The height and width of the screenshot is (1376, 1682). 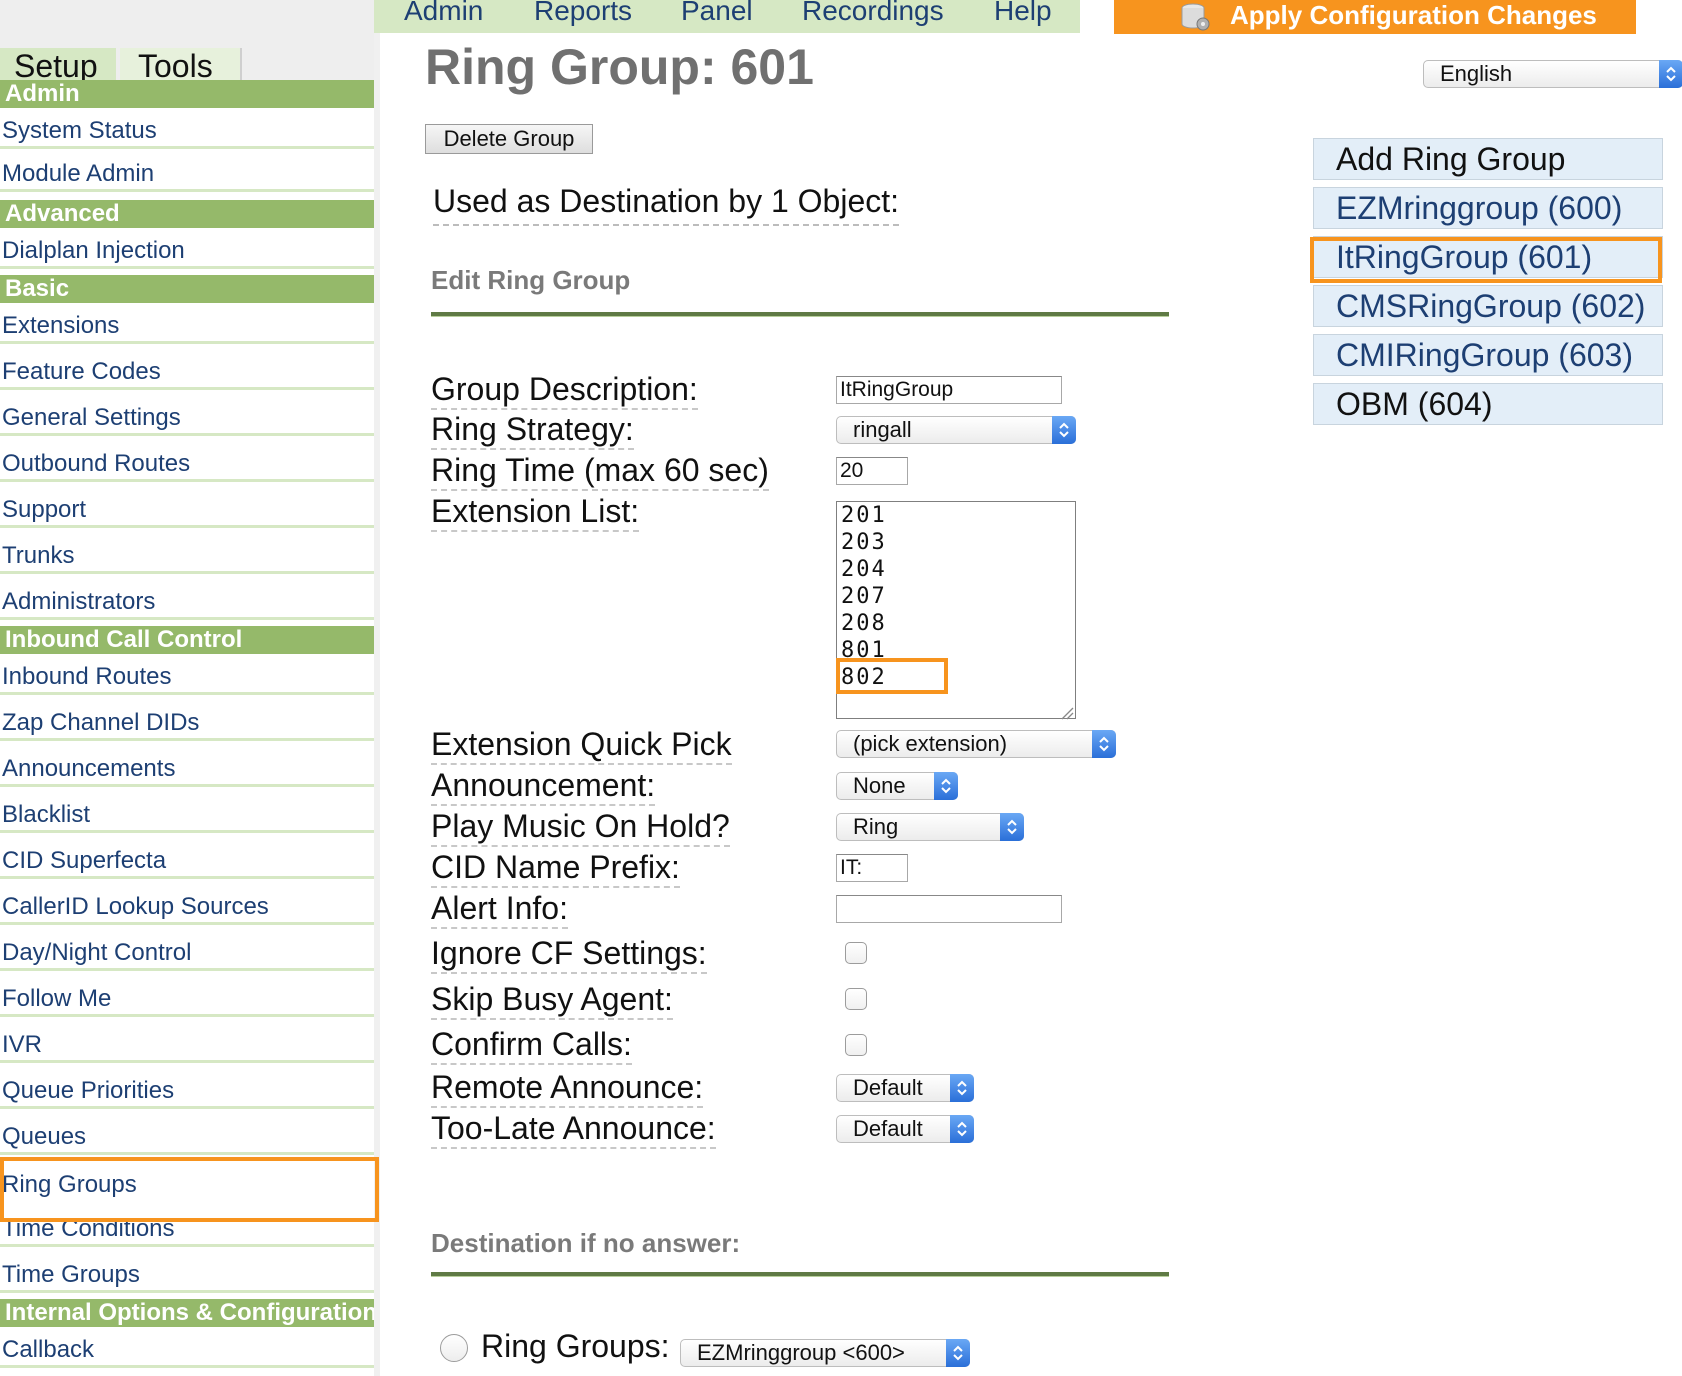 What do you see at coordinates (580, 827) in the screenshot?
I see `label-play-music-on-hold: Play Music On Hold?` at bounding box center [580, 827].